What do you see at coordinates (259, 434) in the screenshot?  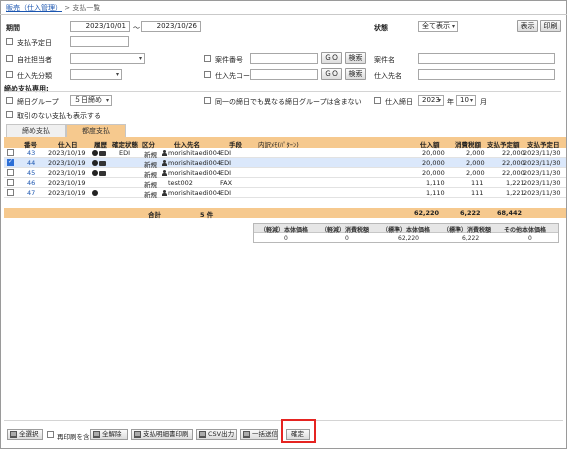 I see `bulk-send-button: 一括送信` at bounding box center [259, 434].